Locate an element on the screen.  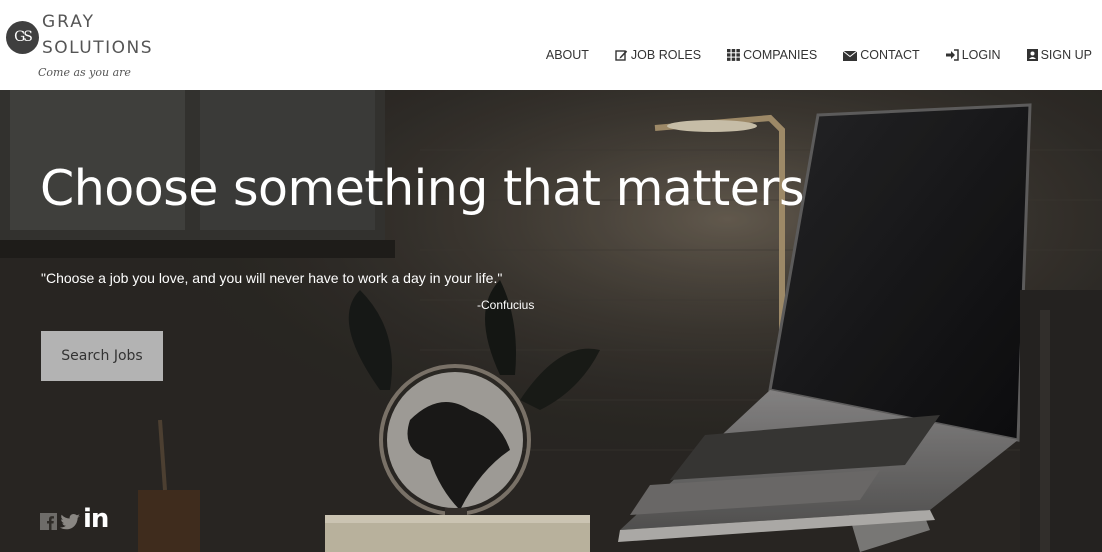
facebook-icon is located at coordinates (48, 521).